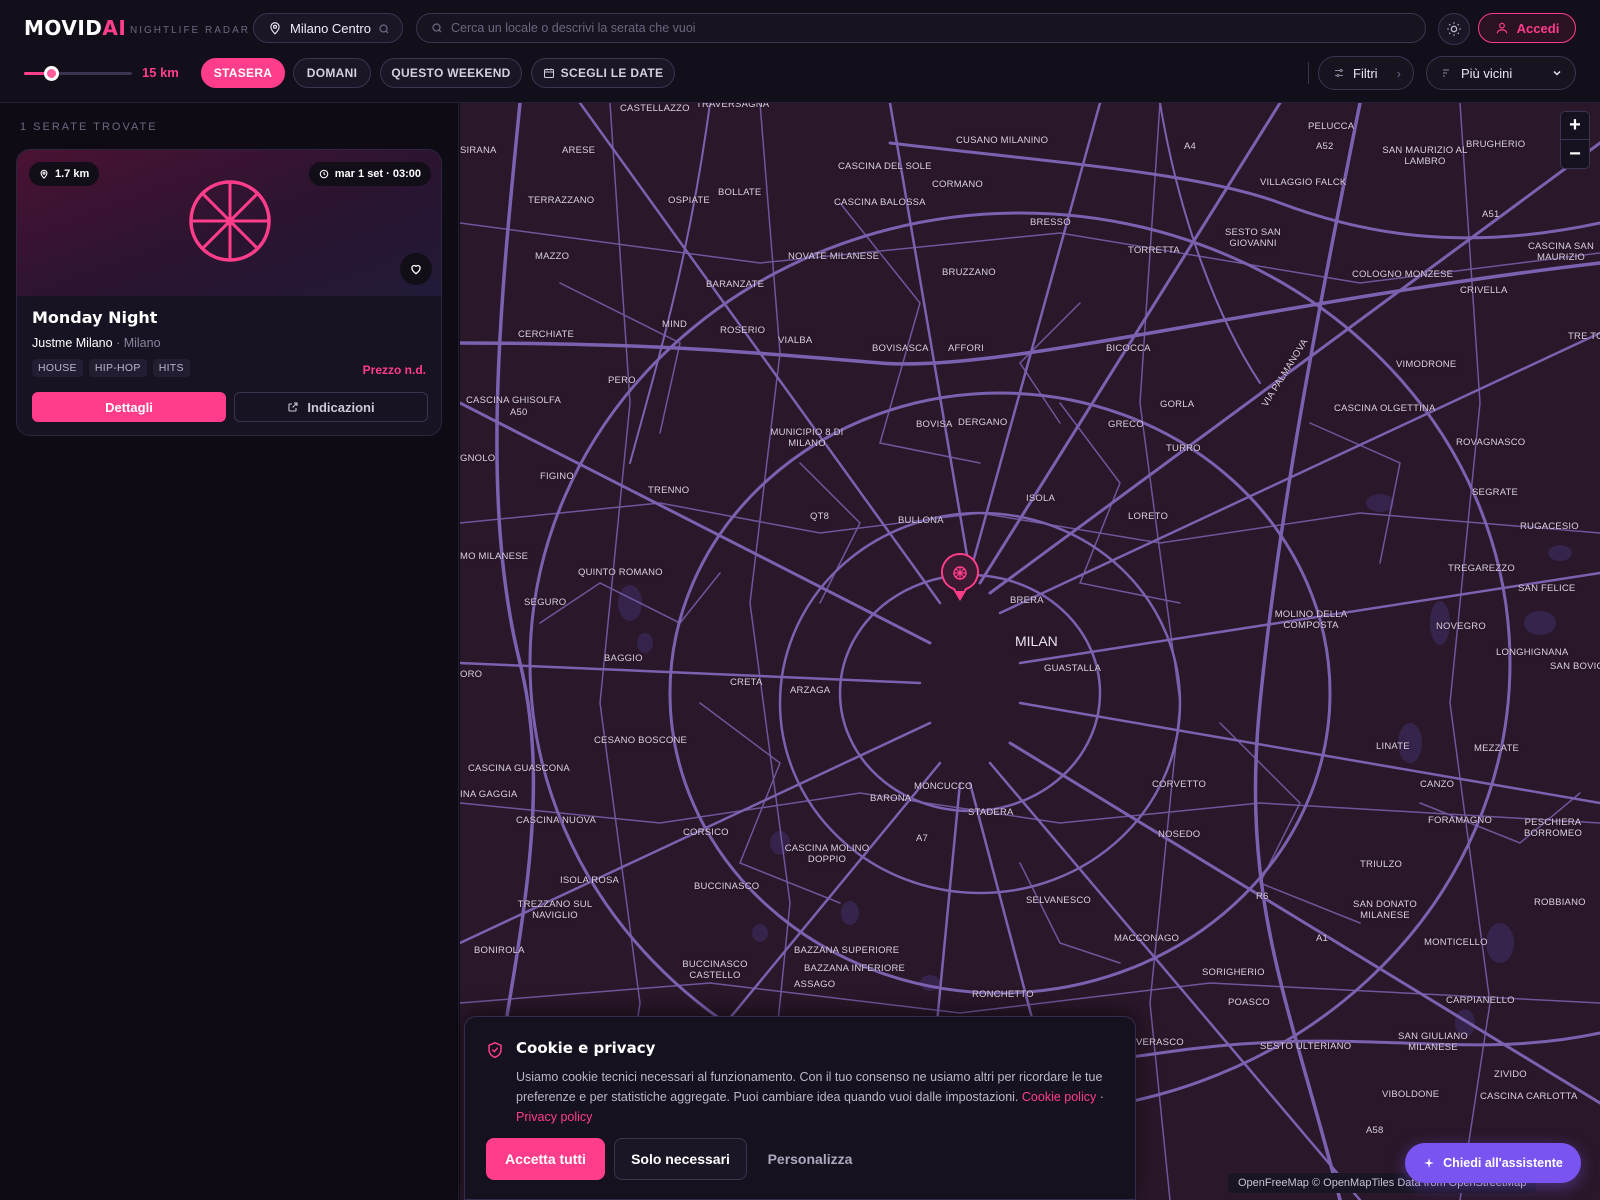  What do you see at coordinates (51, 73) in the screenshot?
I see `radius-slider-knob` at bounding box center [51, 73].